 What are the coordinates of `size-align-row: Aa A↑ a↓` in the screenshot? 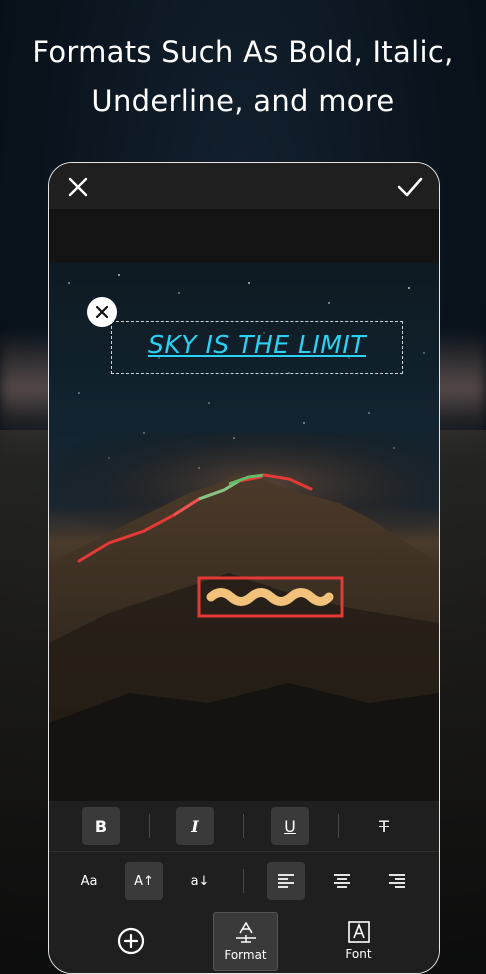 It's located at (244, 881).